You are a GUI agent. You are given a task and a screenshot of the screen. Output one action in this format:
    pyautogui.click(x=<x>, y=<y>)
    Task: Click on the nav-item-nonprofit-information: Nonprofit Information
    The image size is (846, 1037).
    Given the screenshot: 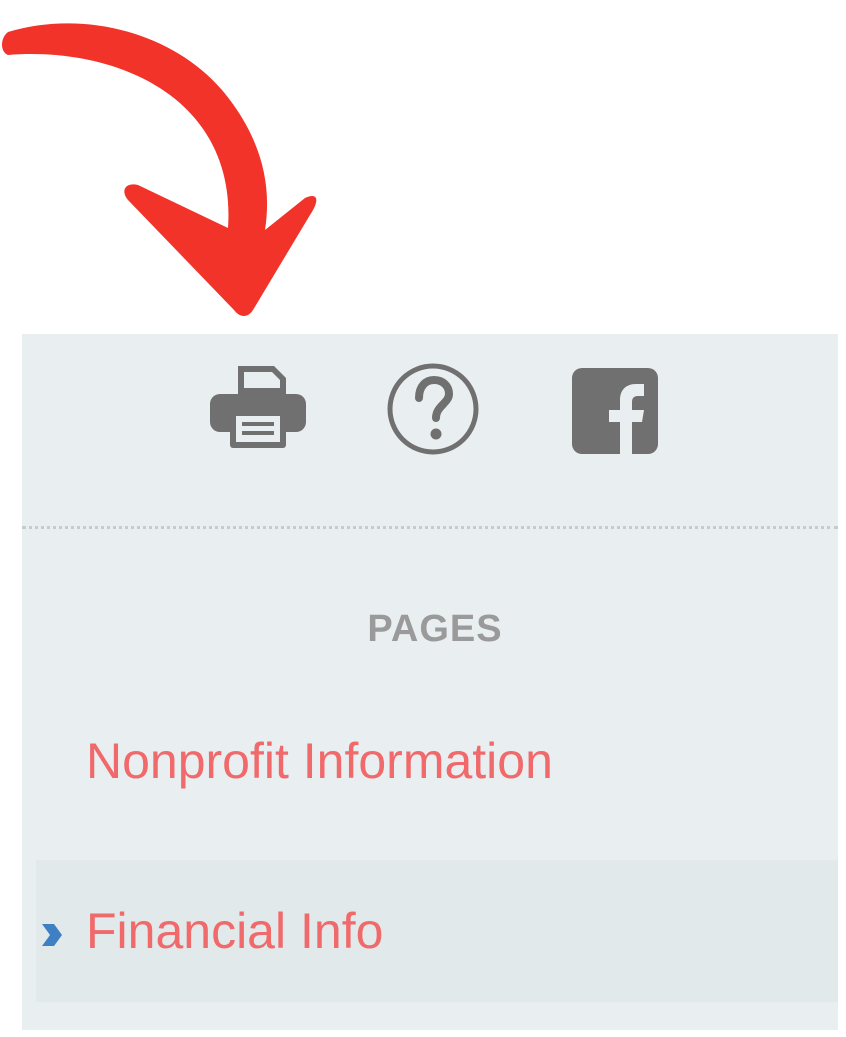 What is the action you would take?
    pyautogui.click(x=437, y=767)
    